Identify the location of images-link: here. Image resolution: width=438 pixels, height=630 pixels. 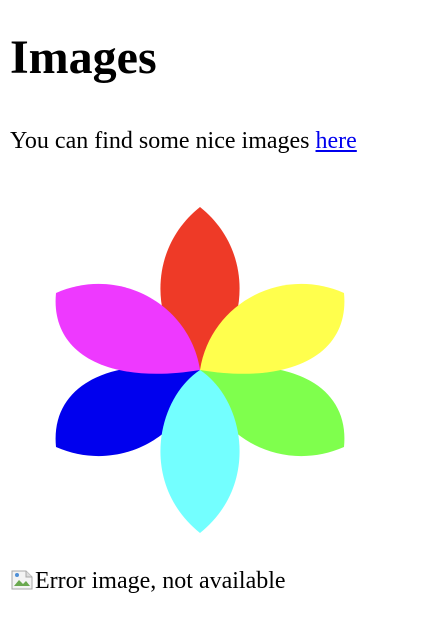
(336, 141).